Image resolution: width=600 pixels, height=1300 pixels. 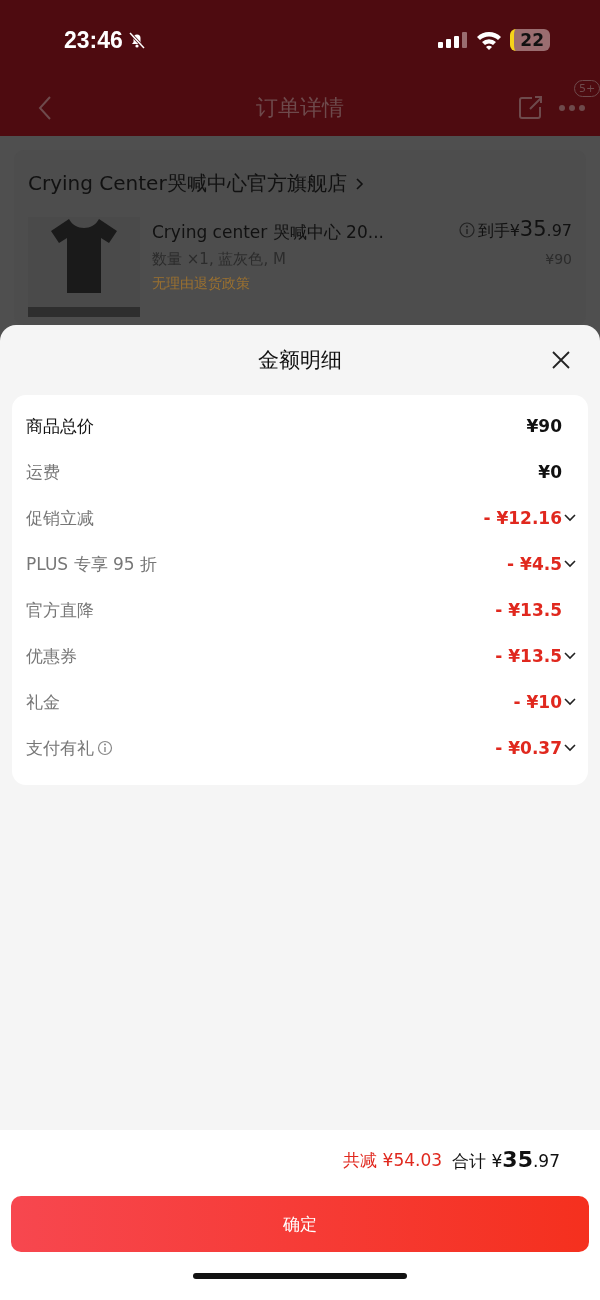 What do you see at coordinates (506, 1160) in the screenshot?
I see `order-total: 合计 ¥35.97` at bounding box center [506, 1160].